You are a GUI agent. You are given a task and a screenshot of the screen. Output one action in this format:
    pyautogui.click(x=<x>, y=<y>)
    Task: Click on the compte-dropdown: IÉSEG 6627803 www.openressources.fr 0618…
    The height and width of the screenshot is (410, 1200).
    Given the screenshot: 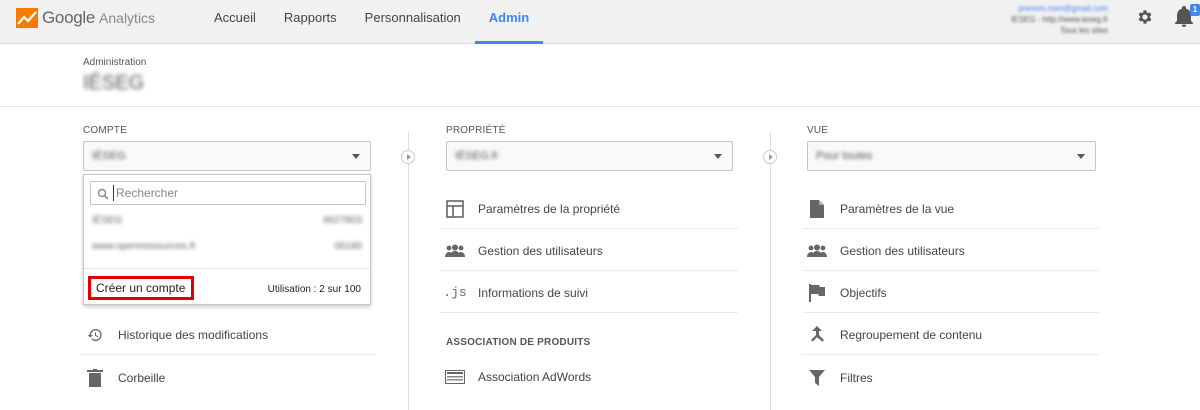 What is the action you would take?
    pyautogui.click(x=227, y=239)
    